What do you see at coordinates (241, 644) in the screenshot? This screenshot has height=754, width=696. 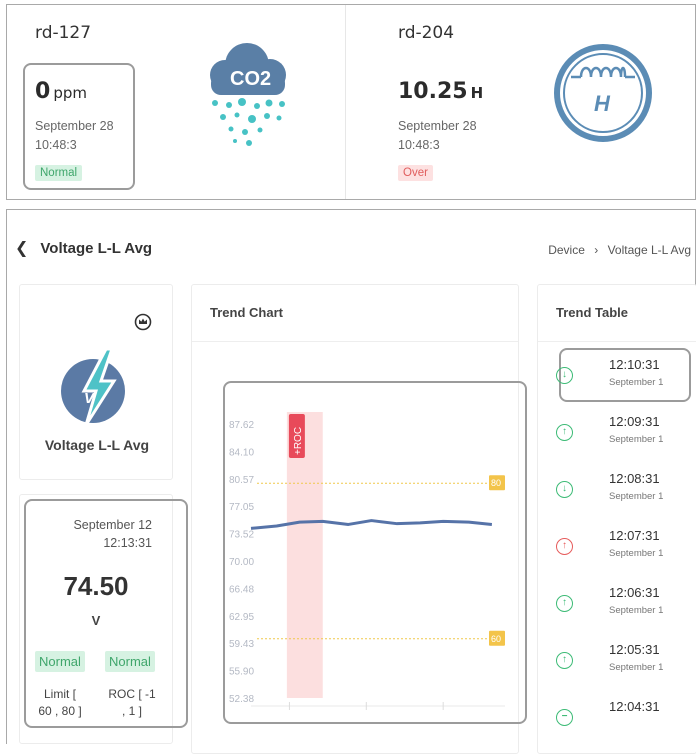 I see `y-tick-label: 59.43` at bounding box center [241, 644].